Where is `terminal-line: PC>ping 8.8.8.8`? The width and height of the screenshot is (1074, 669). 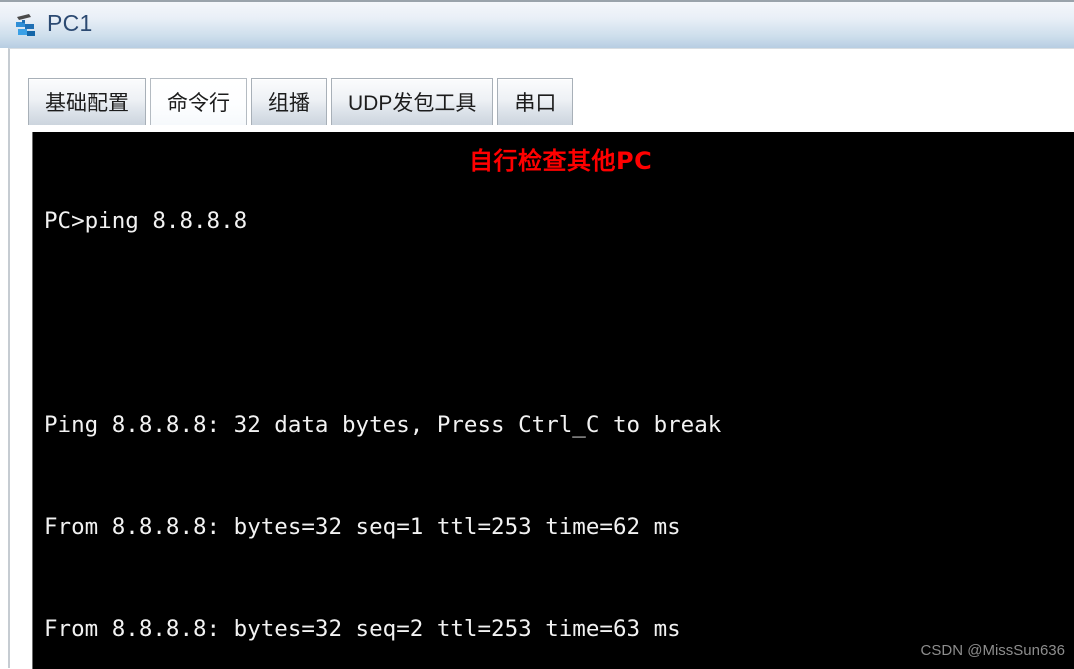 terminal-line: PC>ping 8.8.8.8 is located at coordinates (146, 221).